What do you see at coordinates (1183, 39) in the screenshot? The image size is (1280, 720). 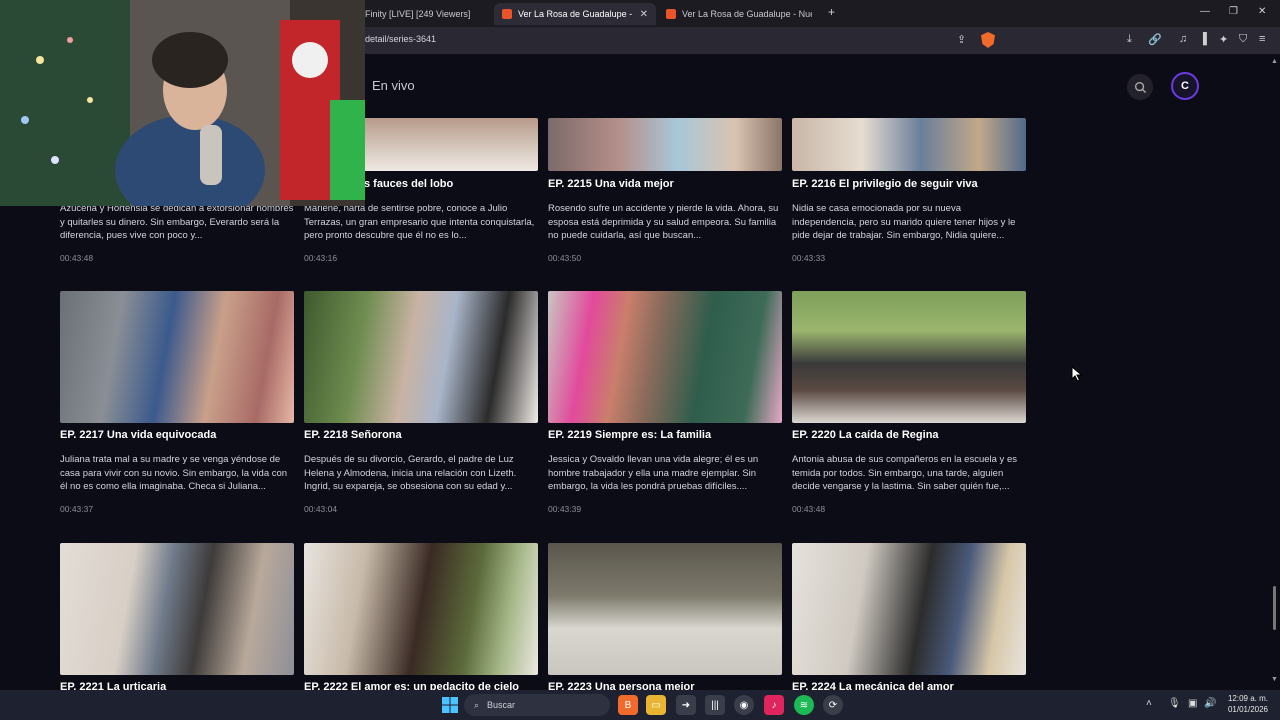 I see `music-icon: ♫` at bounding box center [1183, 39].